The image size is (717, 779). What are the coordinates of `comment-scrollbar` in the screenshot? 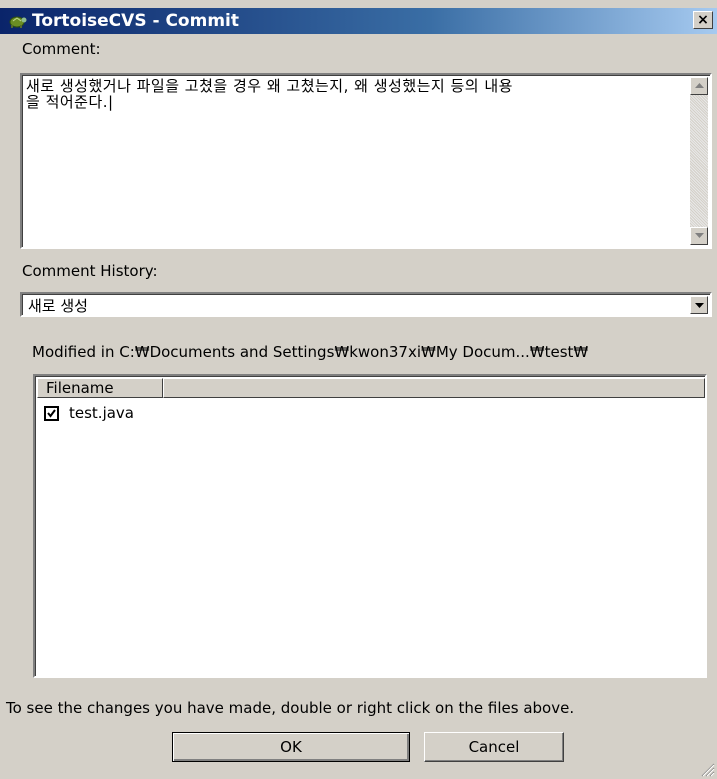 It's located at (699, 161).